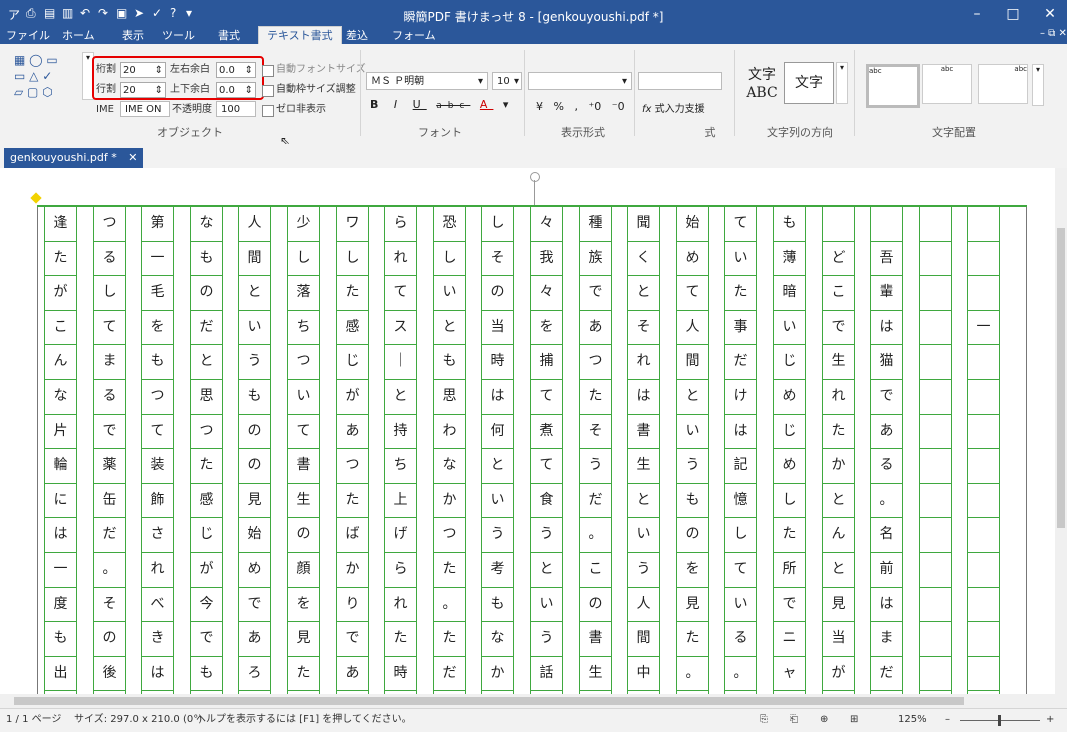 The height and width of the screenshot is (732, 1067). What do you see at coordinates (352, 534) in the screenshot?
I see `grid-cell: ば` at bounding box center [352, 534].